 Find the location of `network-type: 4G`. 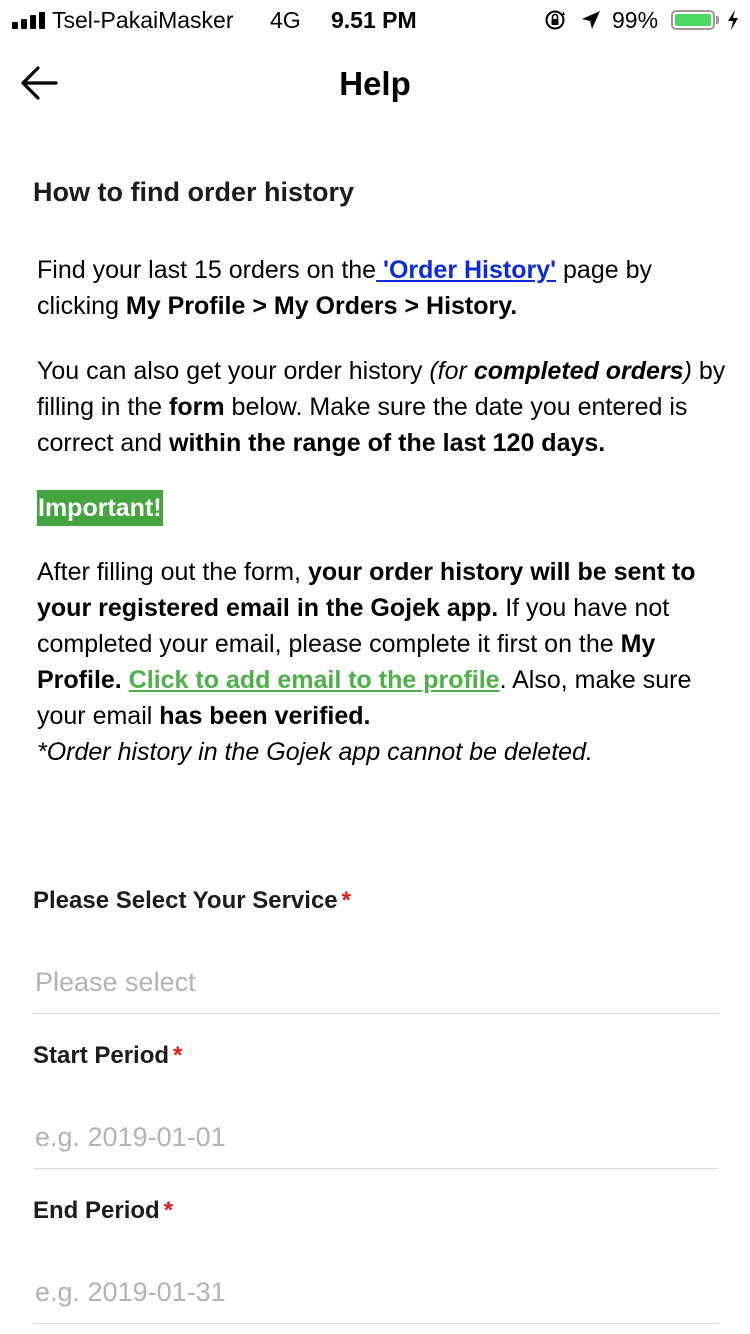

network-type: 4G is located at coordinates (285, 20).